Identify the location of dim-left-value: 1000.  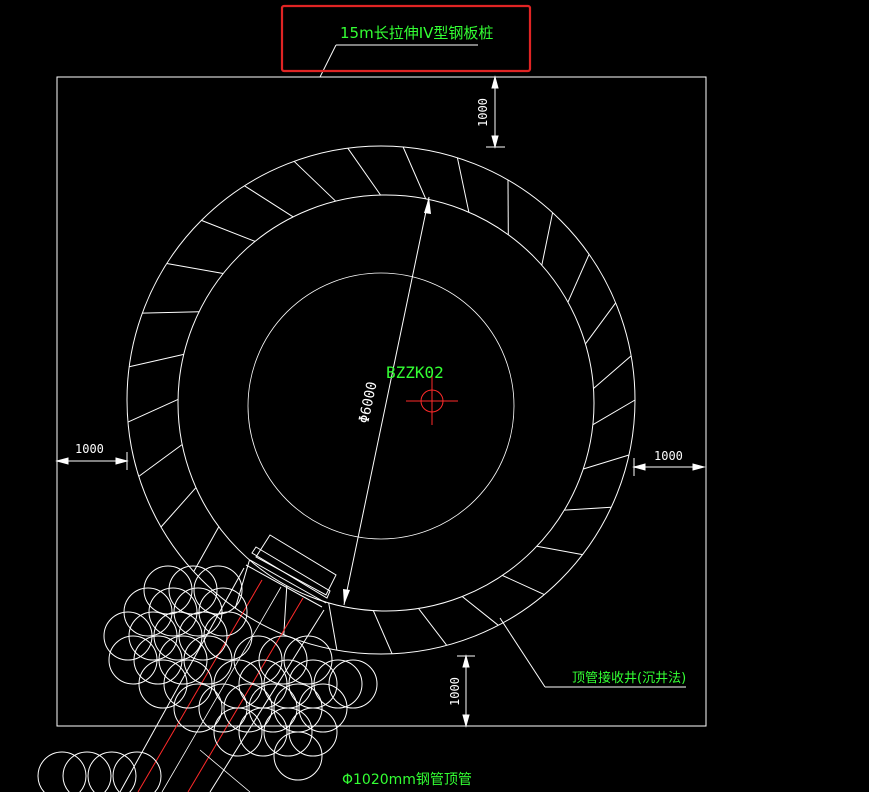
(89, 449).